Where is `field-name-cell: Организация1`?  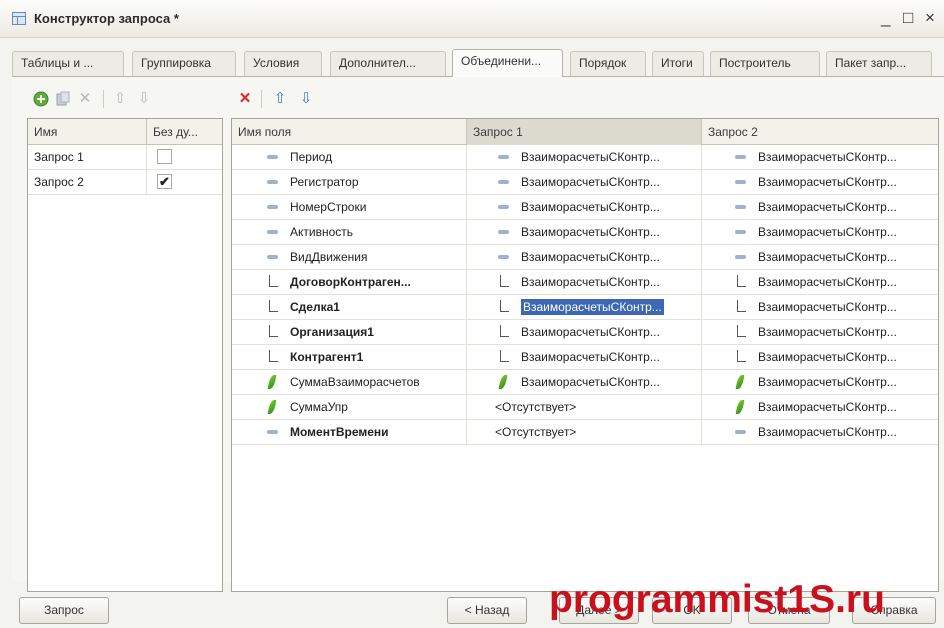 field-name-cell: Организация1 is located at coordinates (349, 332).